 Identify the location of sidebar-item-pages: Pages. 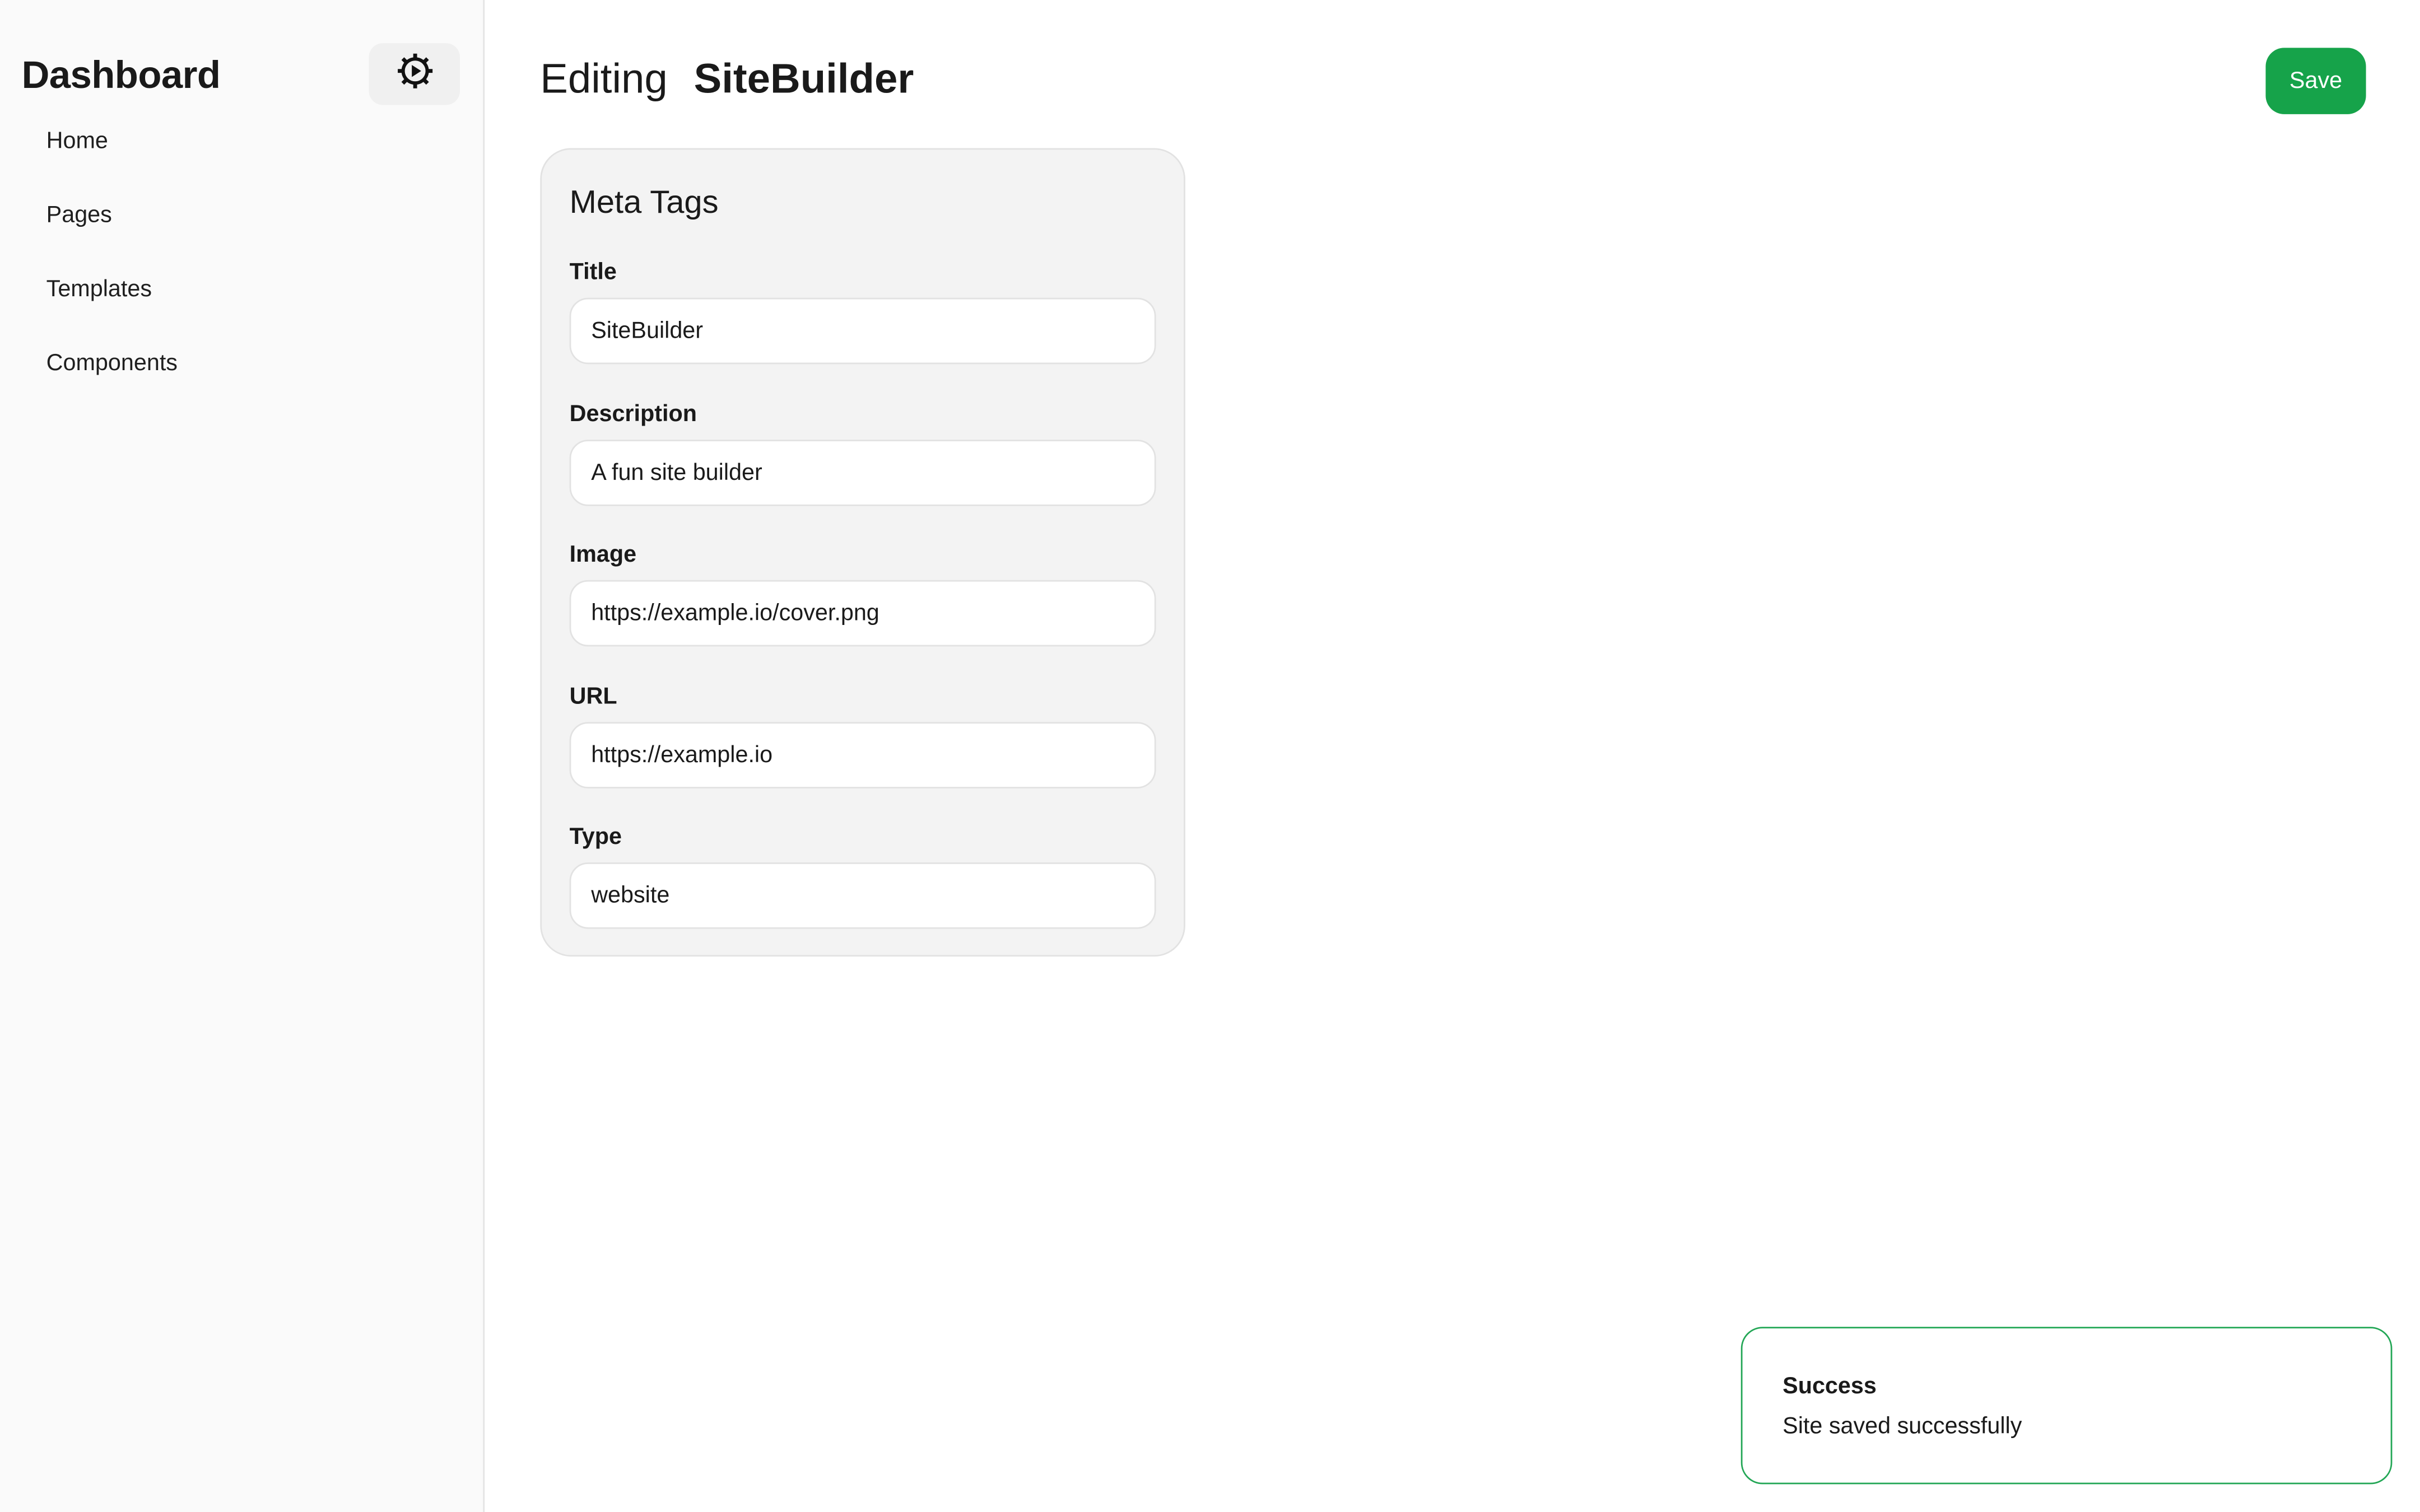
(247, 216).